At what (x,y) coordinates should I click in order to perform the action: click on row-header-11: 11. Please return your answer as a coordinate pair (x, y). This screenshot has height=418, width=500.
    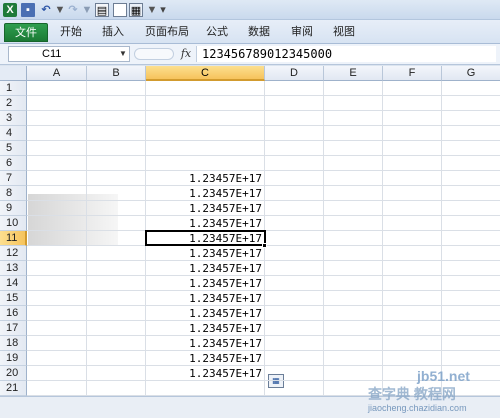
    Looking at the image, I should click on (13, 238).